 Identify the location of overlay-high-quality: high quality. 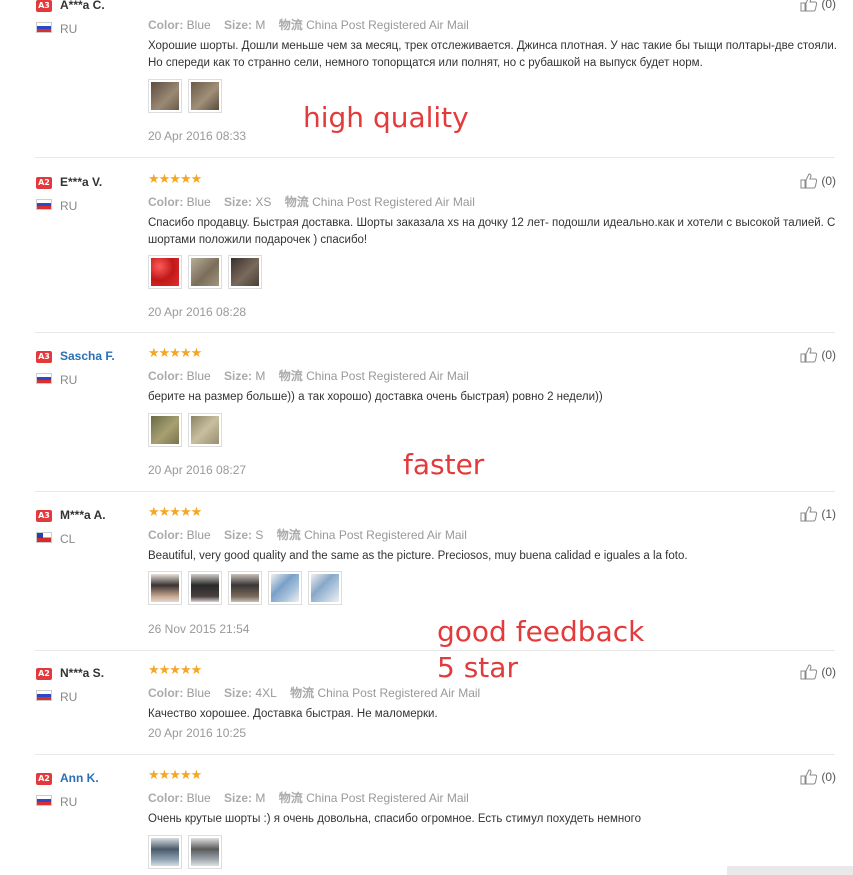
(386, 117).